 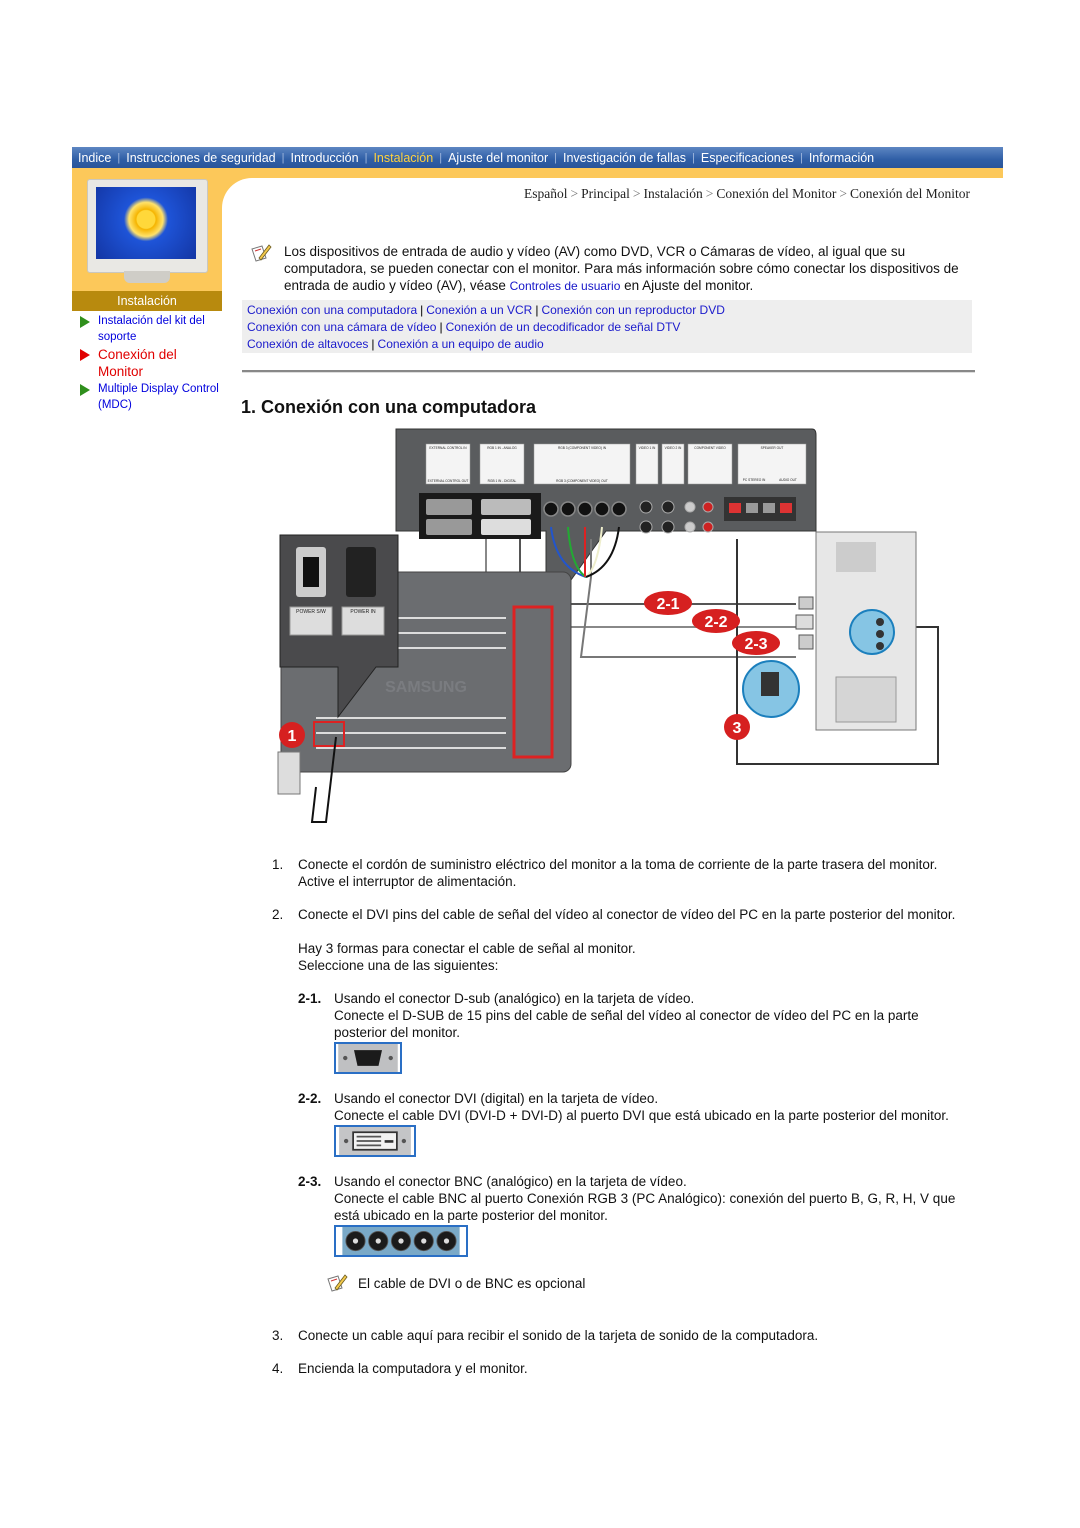 I want to click on pc-dsub, so click(x=806, y=603).